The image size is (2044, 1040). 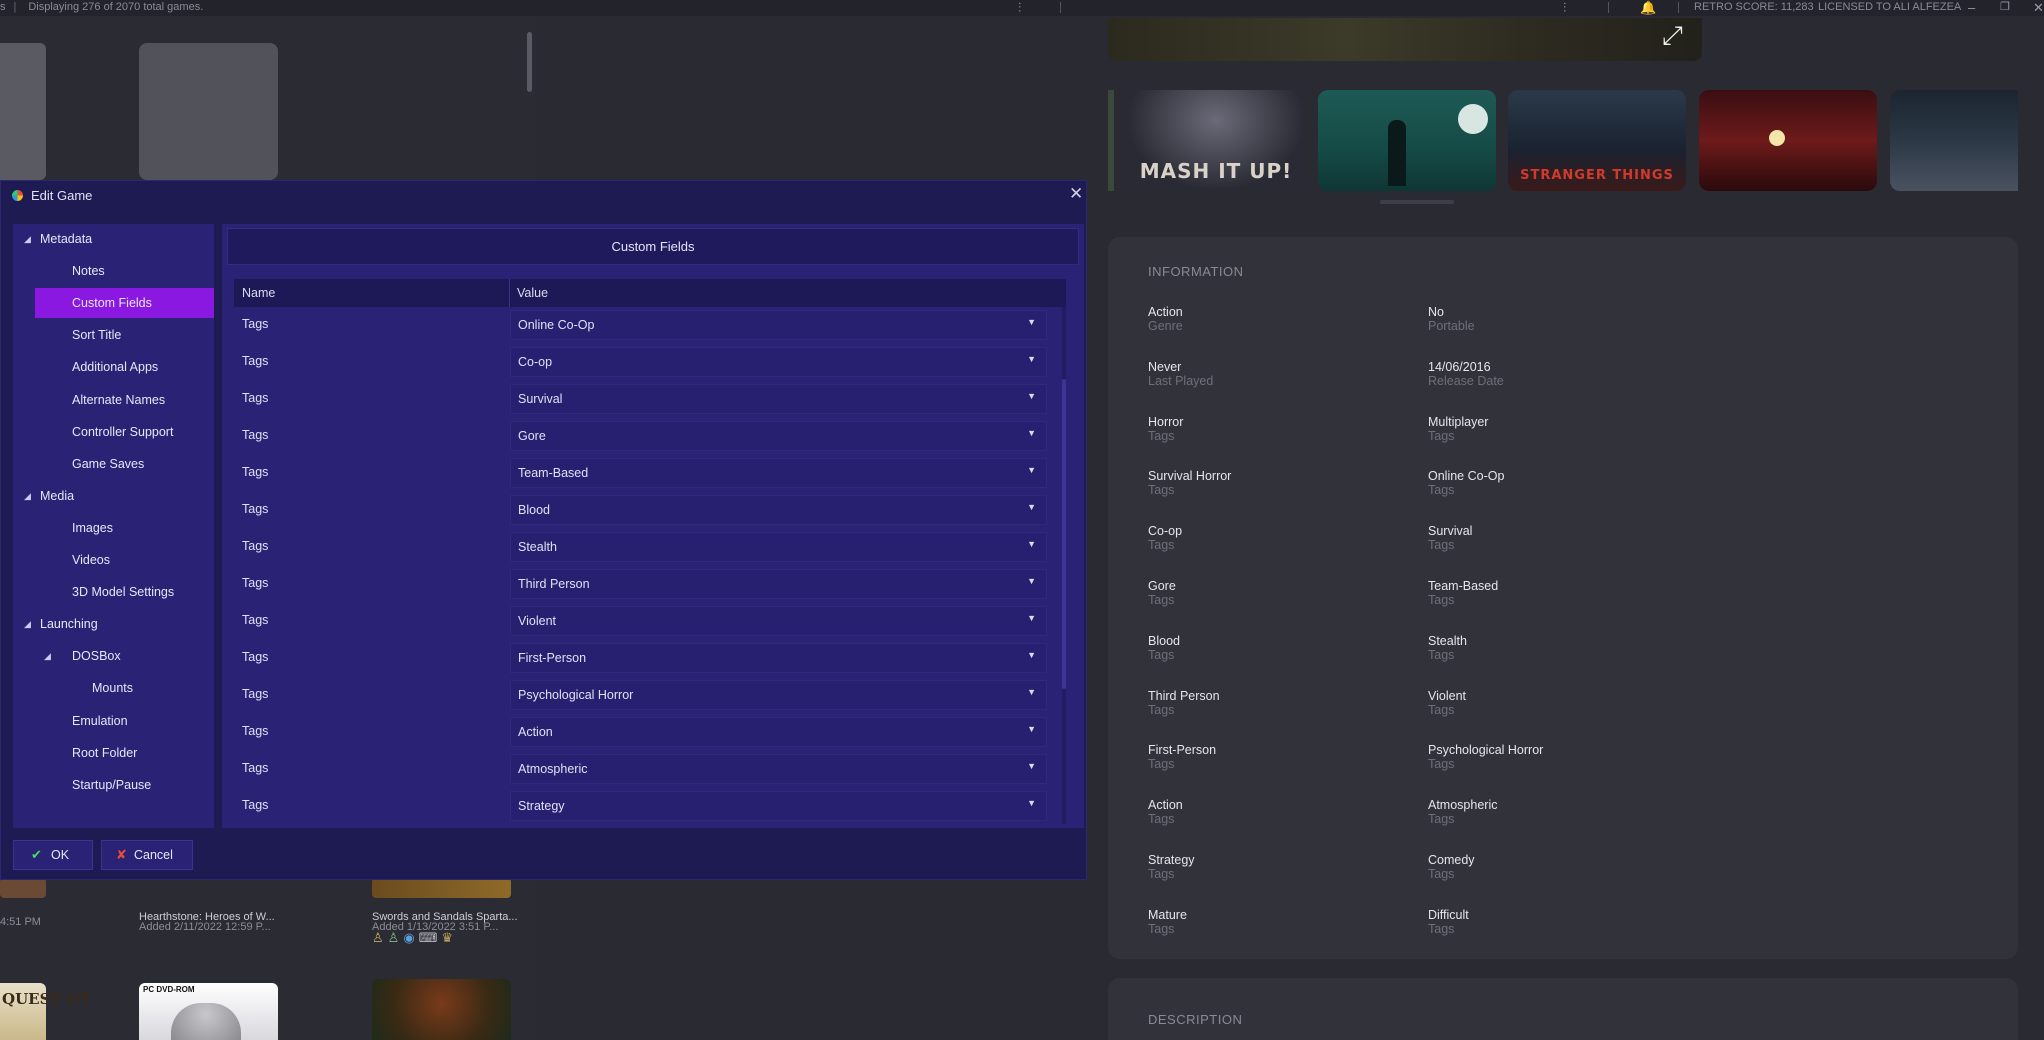 I want to click on tree-item-controller-support: Controller Support, so click(x=113, y=432).